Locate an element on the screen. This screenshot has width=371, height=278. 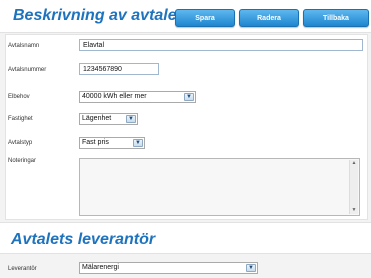
notes-scrollbar: ▲ ▼ is located at coordinates (353, 187).